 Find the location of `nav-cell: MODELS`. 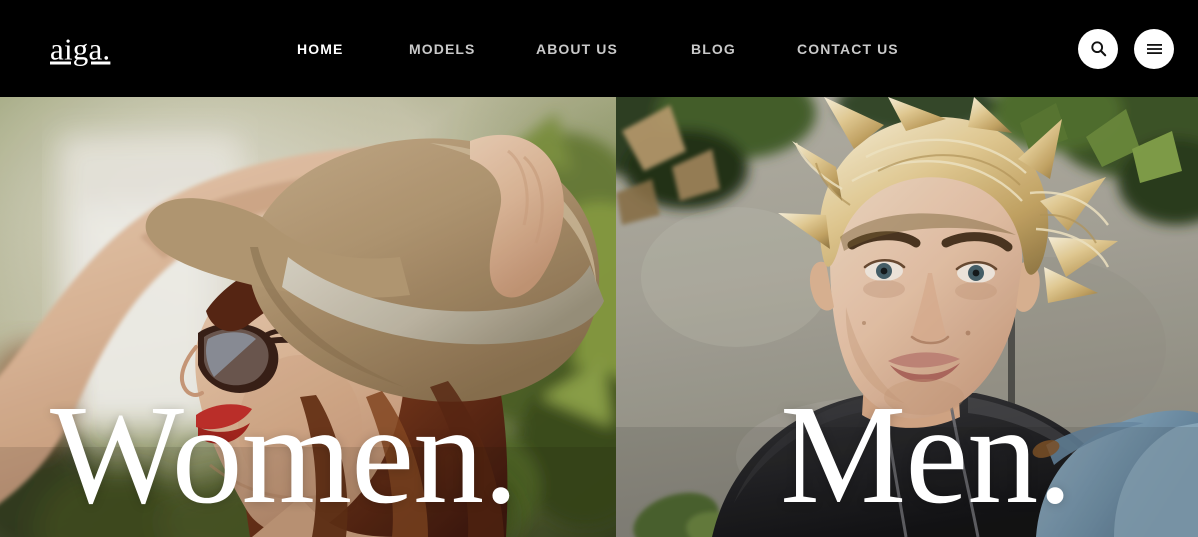

nav-cell: MODELS is located at coordinates (472, 49).